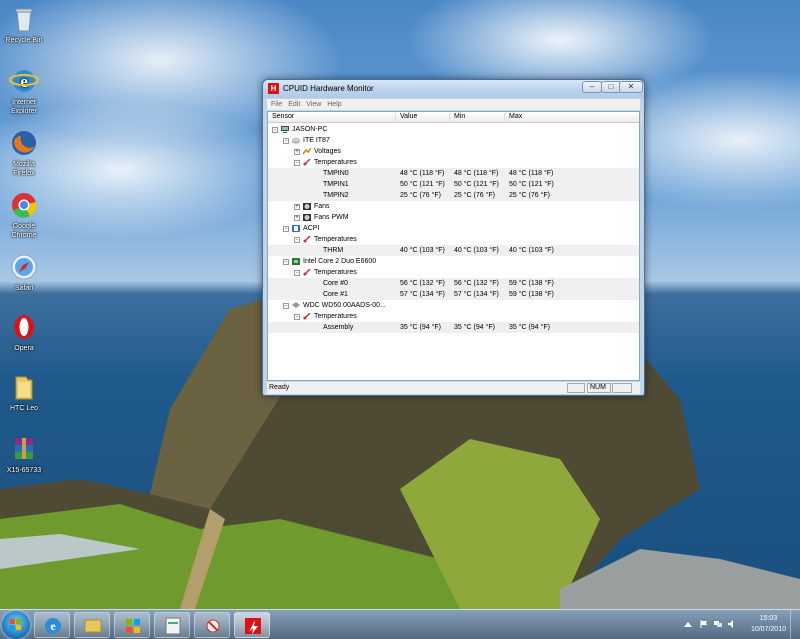 Image resolution: width=800 pixels, height=639 pixels. I want to click on clock: 15:03 10/07/2010, so click(768, 624).